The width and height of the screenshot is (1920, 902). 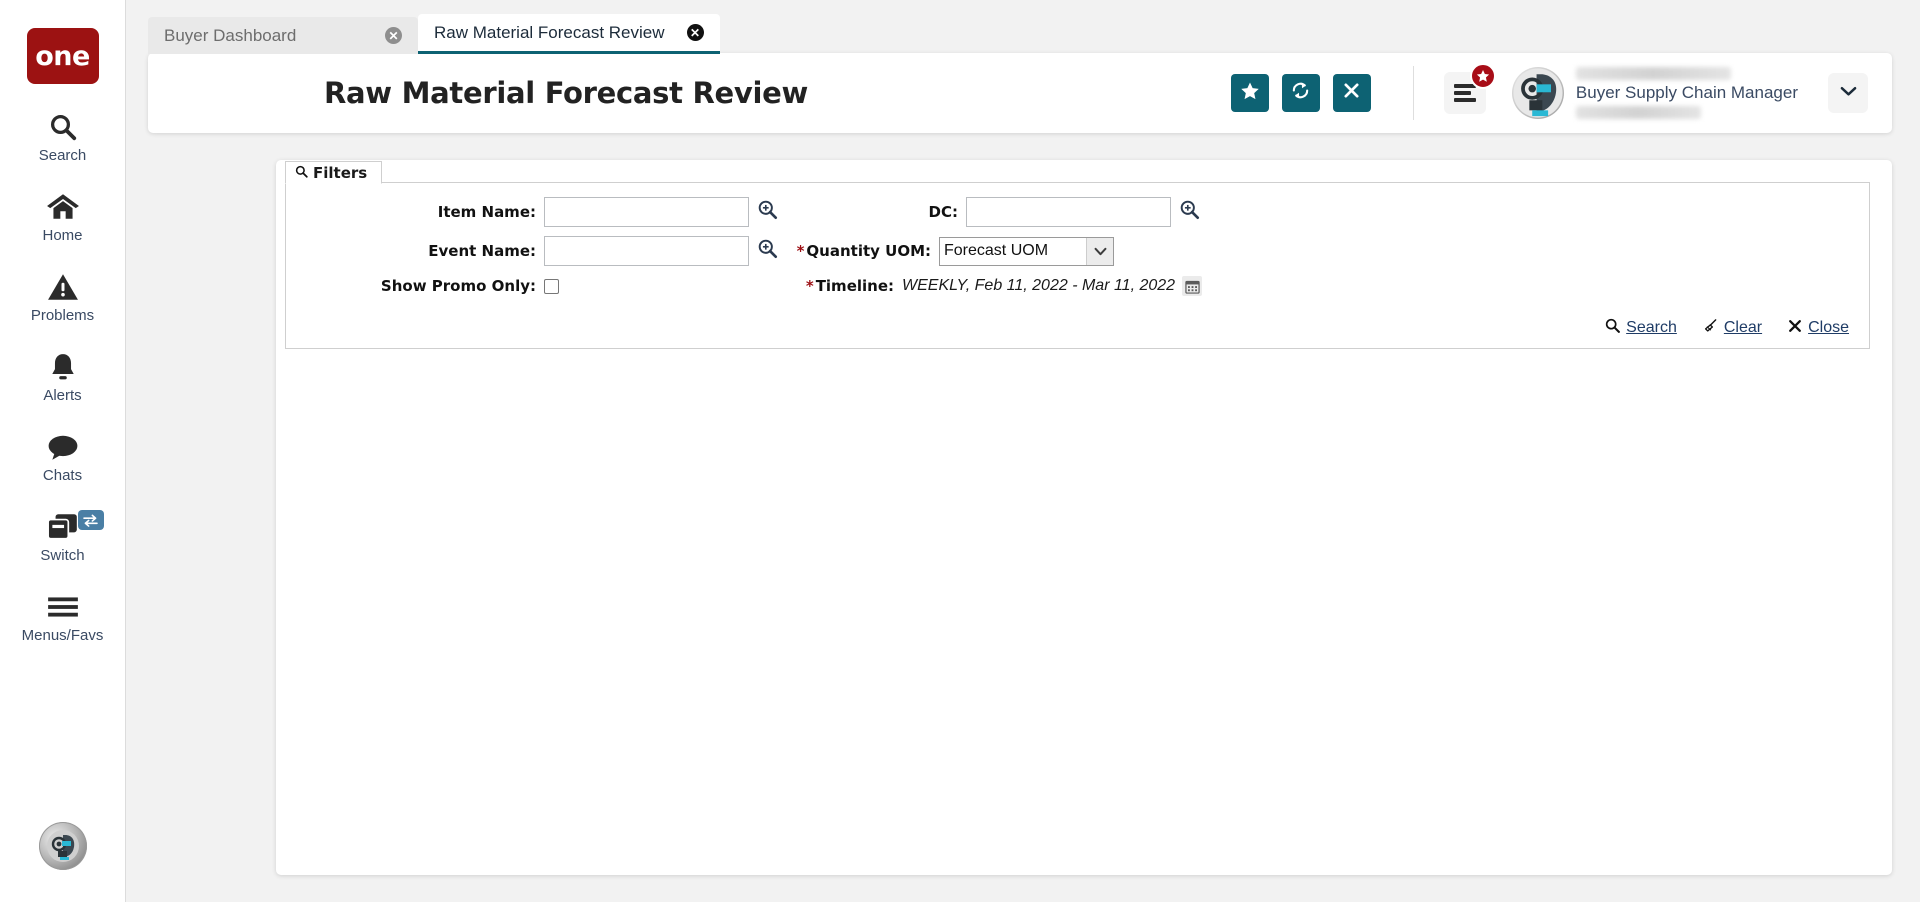 I want to click on show-promo-only-label: Show Promo Only:, so click(x=458, y=286).